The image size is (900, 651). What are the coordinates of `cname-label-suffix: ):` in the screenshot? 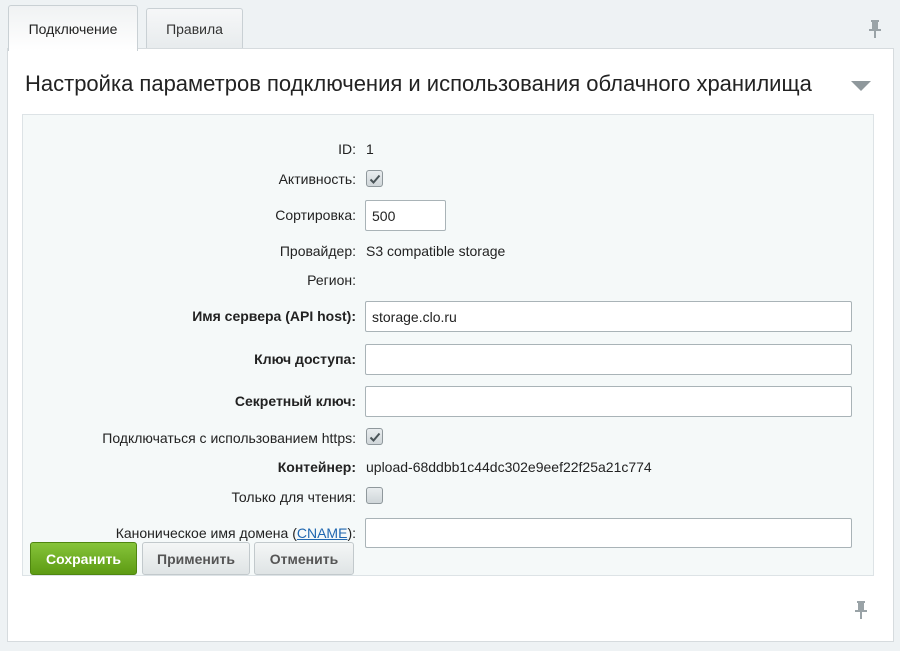 It's located at (351, 533).